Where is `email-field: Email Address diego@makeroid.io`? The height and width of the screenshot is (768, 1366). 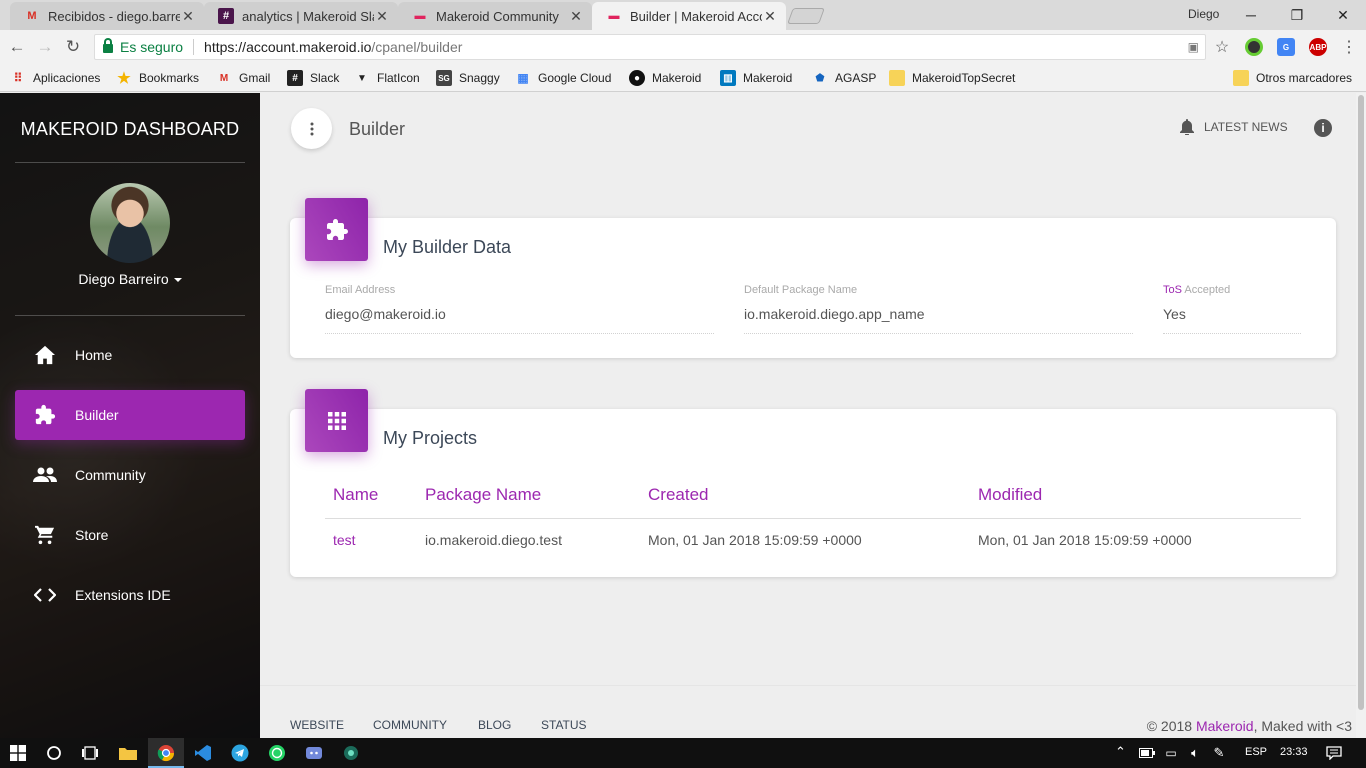
email-field: Email Address diego@makeroid.io is located at coordinates (519, 309).